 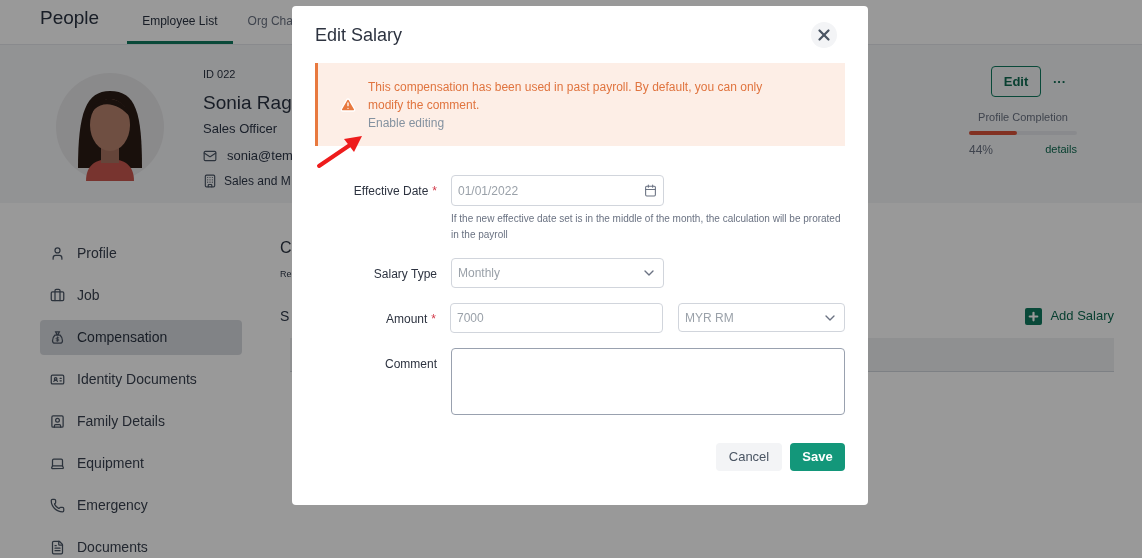 What do you see at coordinates (1023, 117) in the screenshot?
I see `profile-completion-label: Profile Completion` at bounding box center [1023, 117].